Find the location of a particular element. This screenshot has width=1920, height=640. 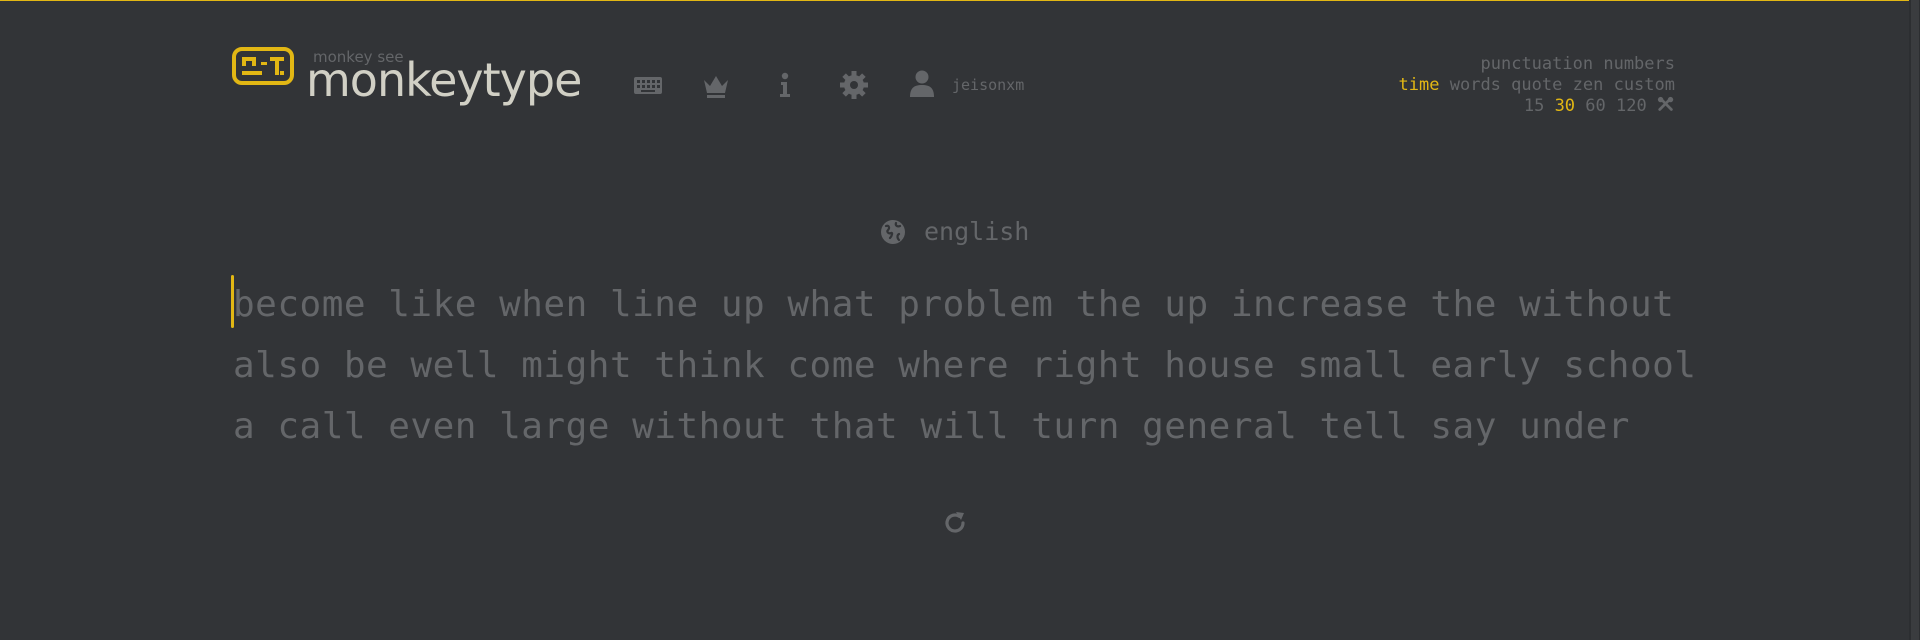

config-mode-custom: custom is located at coordinates (1644, 85).